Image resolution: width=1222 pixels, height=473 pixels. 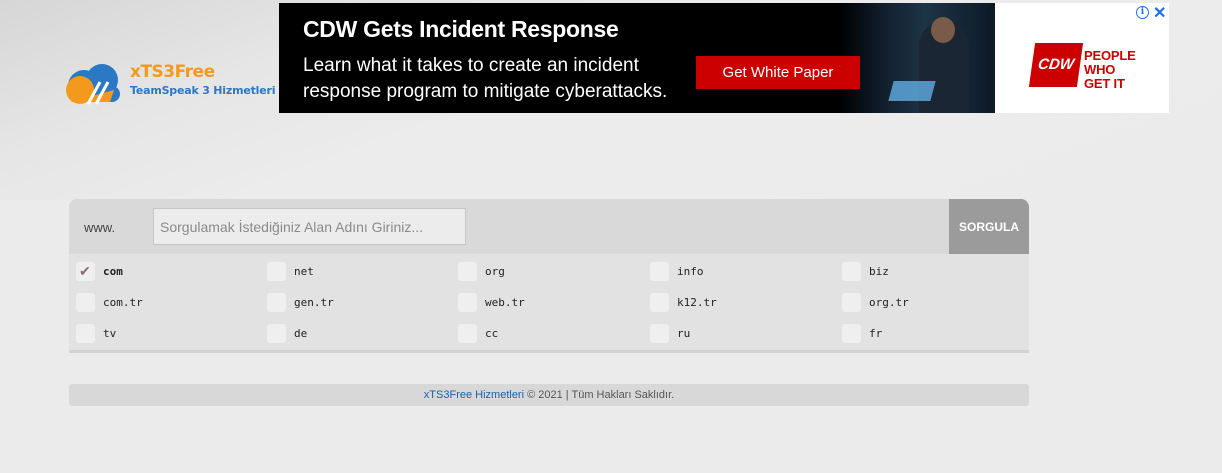 I want to click on logo-subtitle: TeamSpeak 3 Hizmetleri, so click(x=203, y=90).